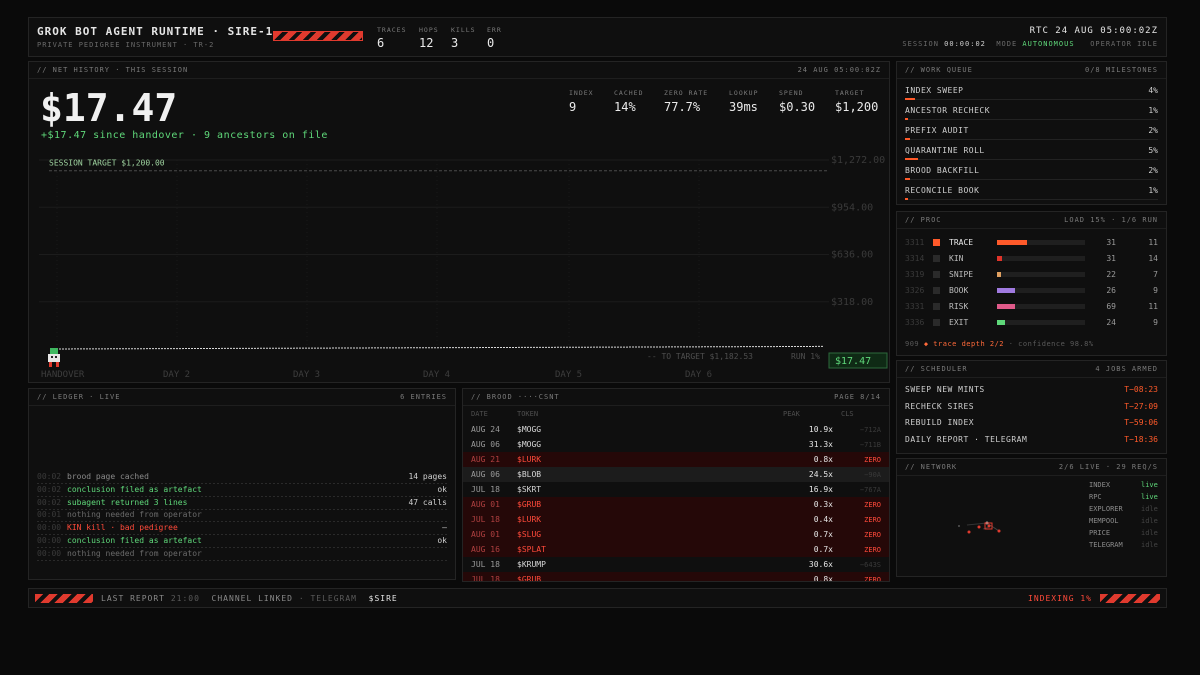  What do you see at coordinates (479, 414) in the screenshot?
I see `col-date: DATE` at bounding box center [479, 414].